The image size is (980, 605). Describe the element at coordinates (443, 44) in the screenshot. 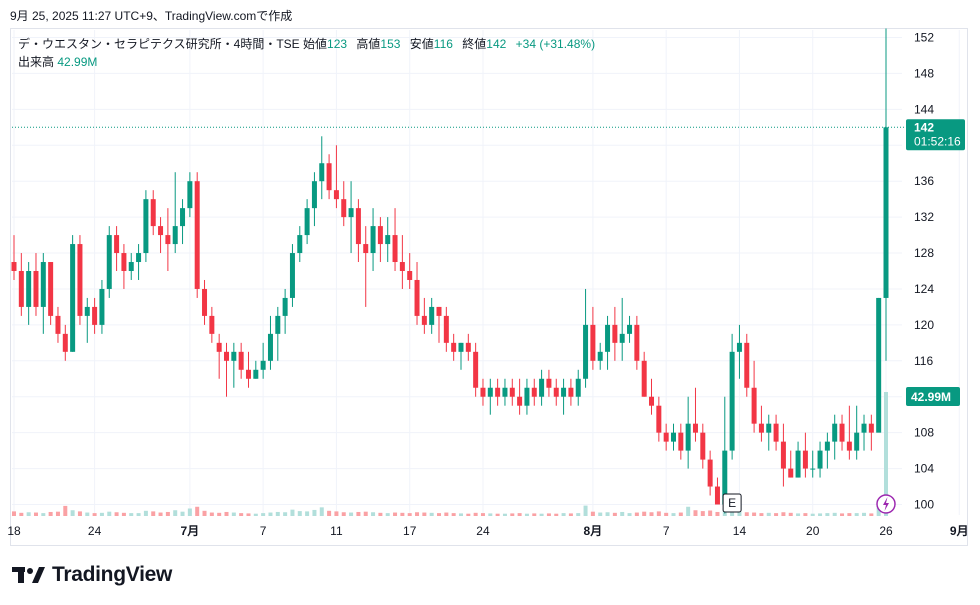

I see `low-value: 116` at that location.